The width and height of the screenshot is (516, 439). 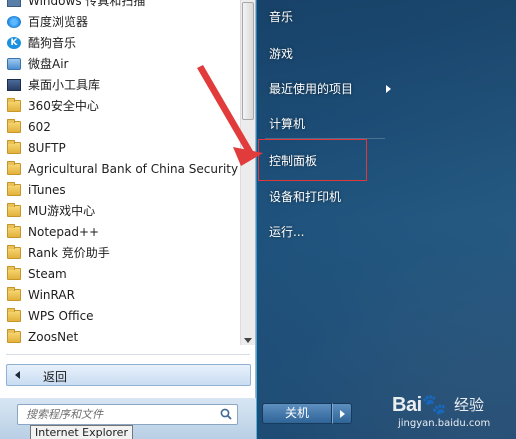 I want to click on tooltip: Internet Explorer, so click(x=81, y=432).